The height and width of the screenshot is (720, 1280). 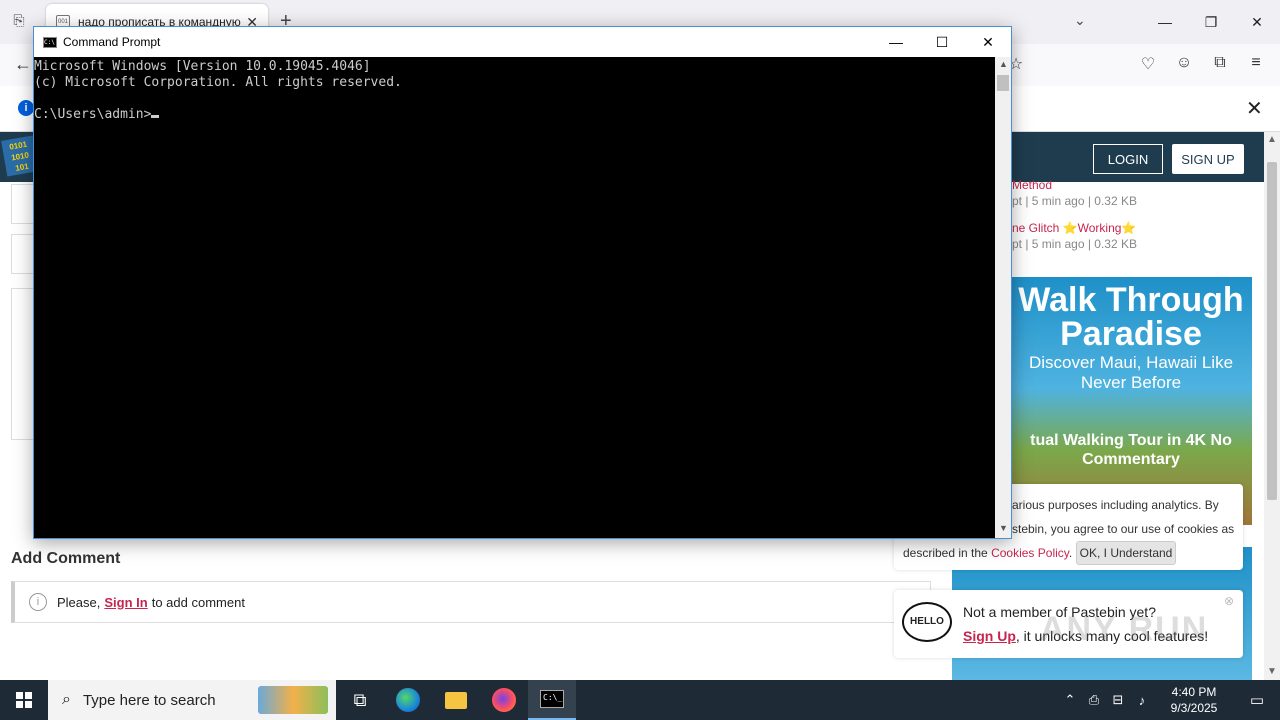 I want to click on search-icon: ⌕, so click(x=66, y=699).